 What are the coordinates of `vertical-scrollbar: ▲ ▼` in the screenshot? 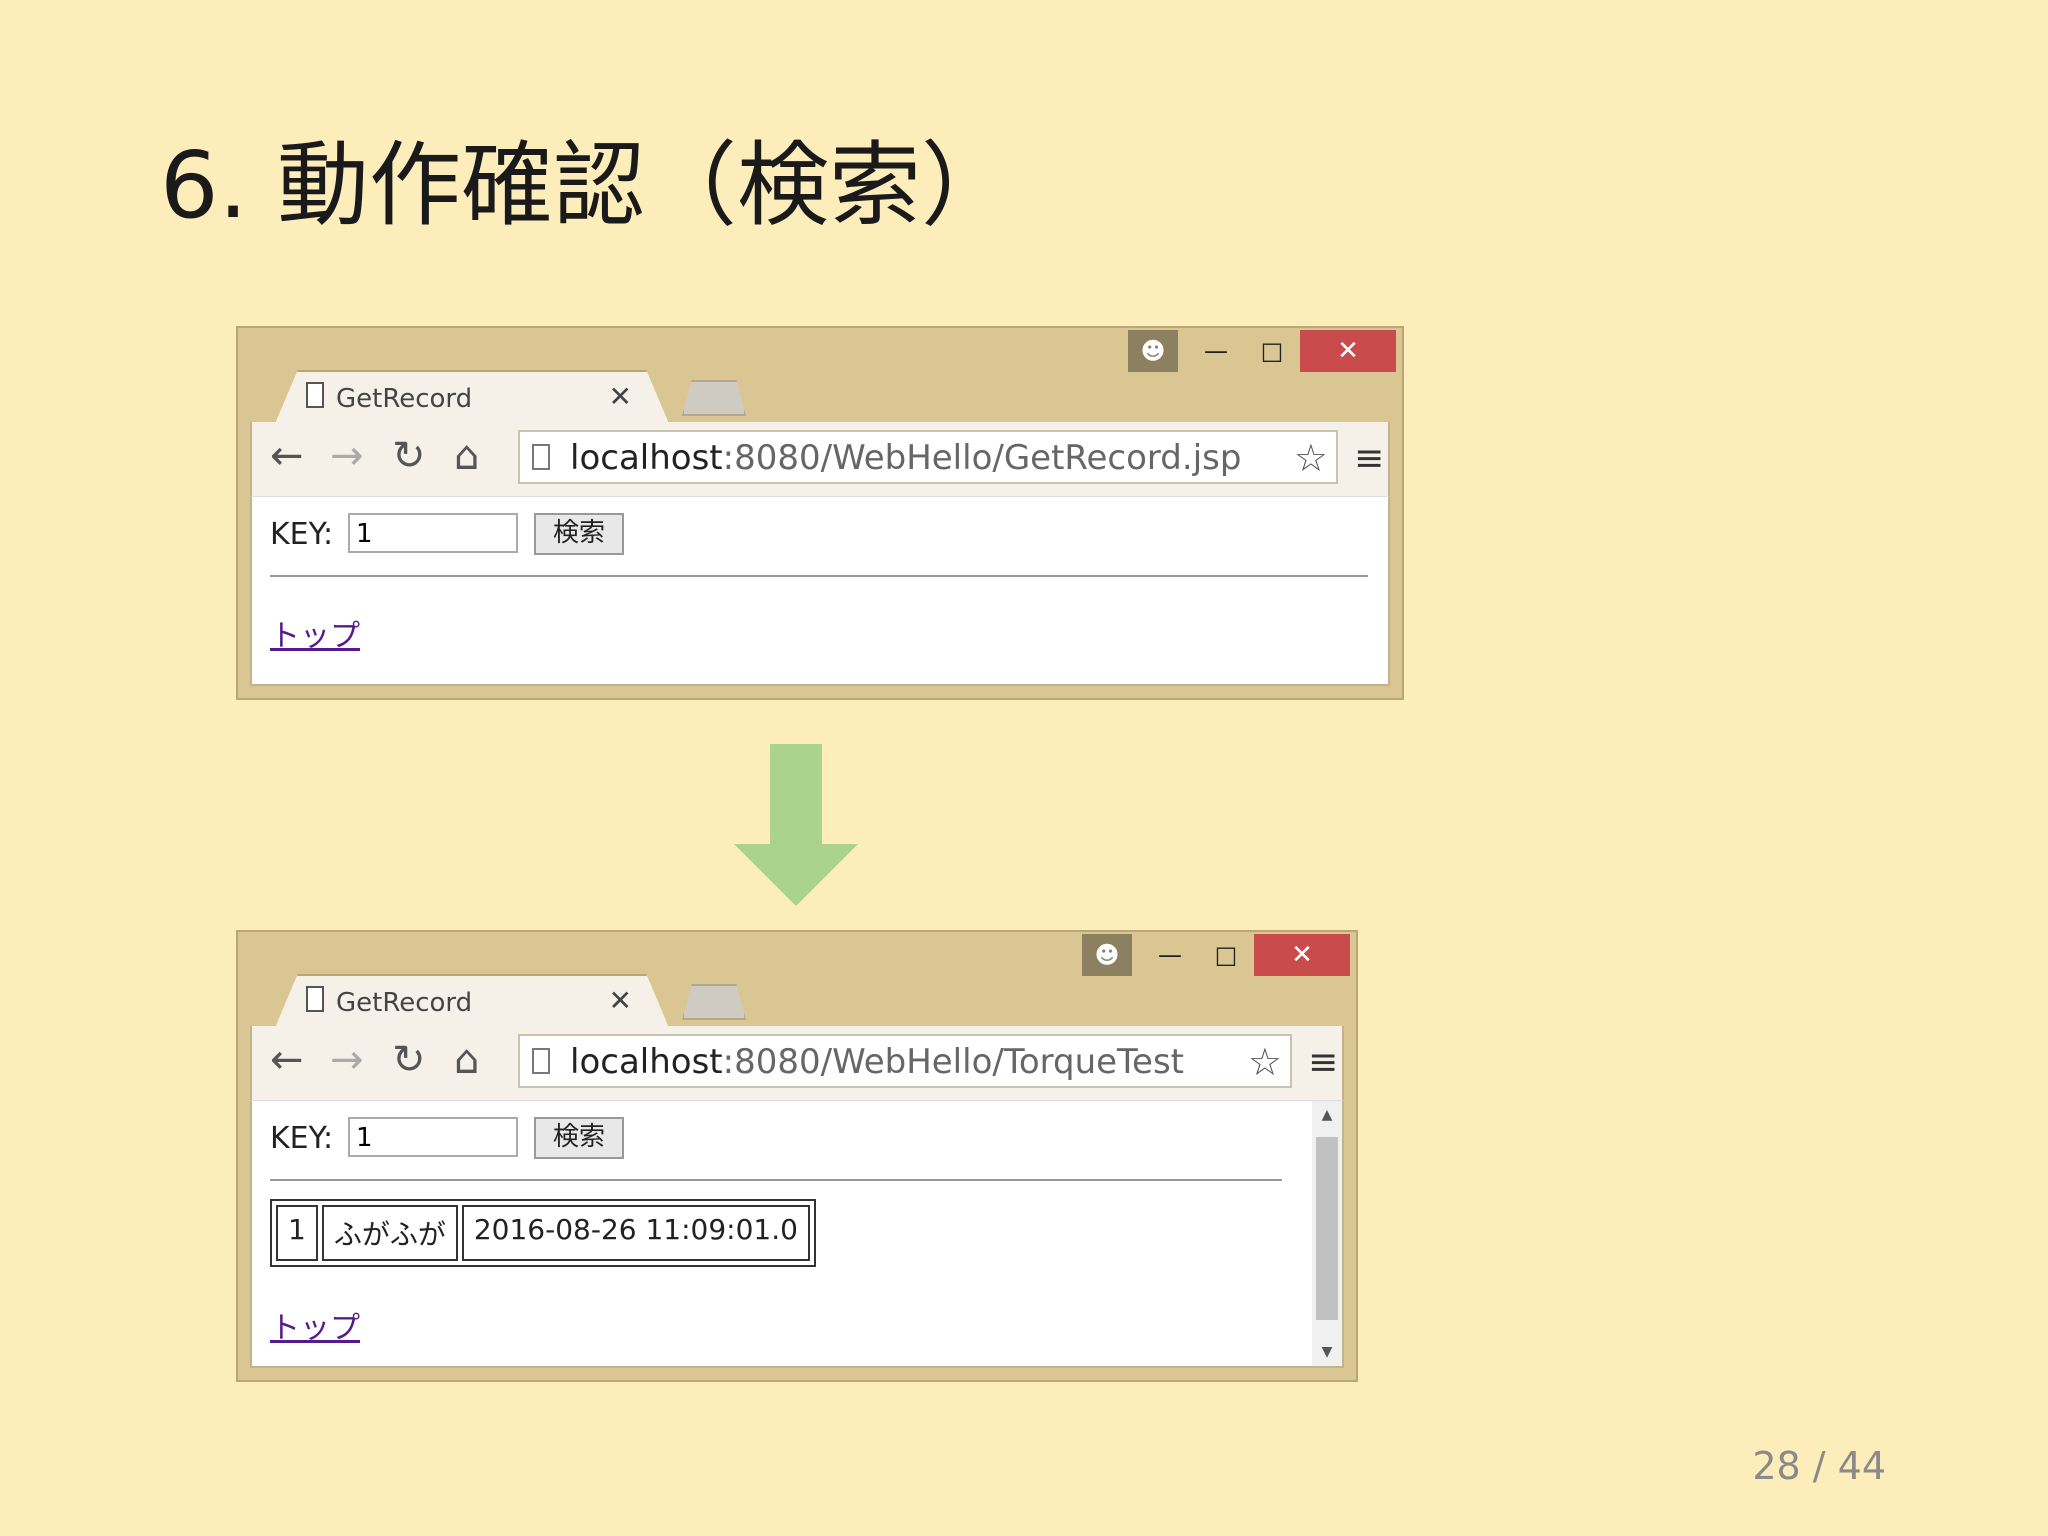 It's located at (1327, 1233).